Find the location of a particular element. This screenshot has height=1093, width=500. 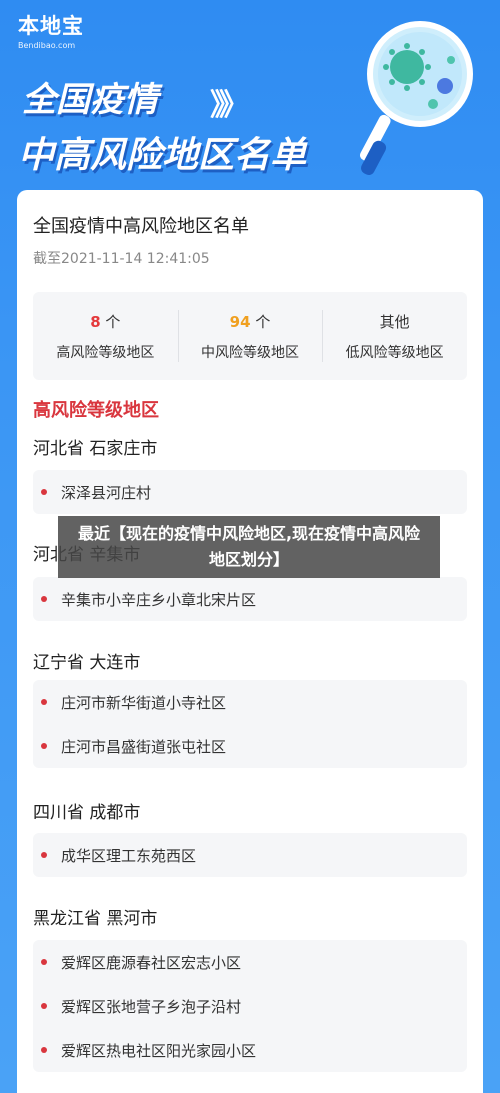

city-heading: 黑龙江省 黑河市 is located at coordinates (95, 919).